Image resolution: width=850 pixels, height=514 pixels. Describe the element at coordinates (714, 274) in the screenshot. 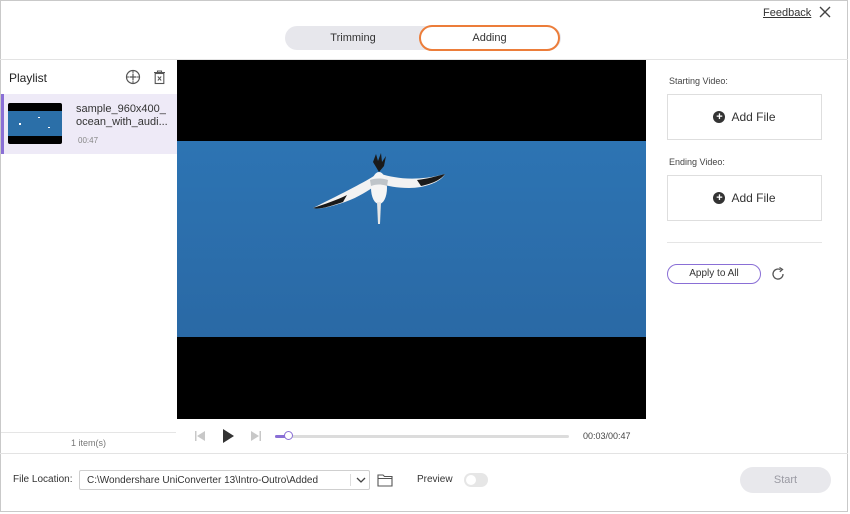

I see `apply-to-all-button: Apply to All` at that location.